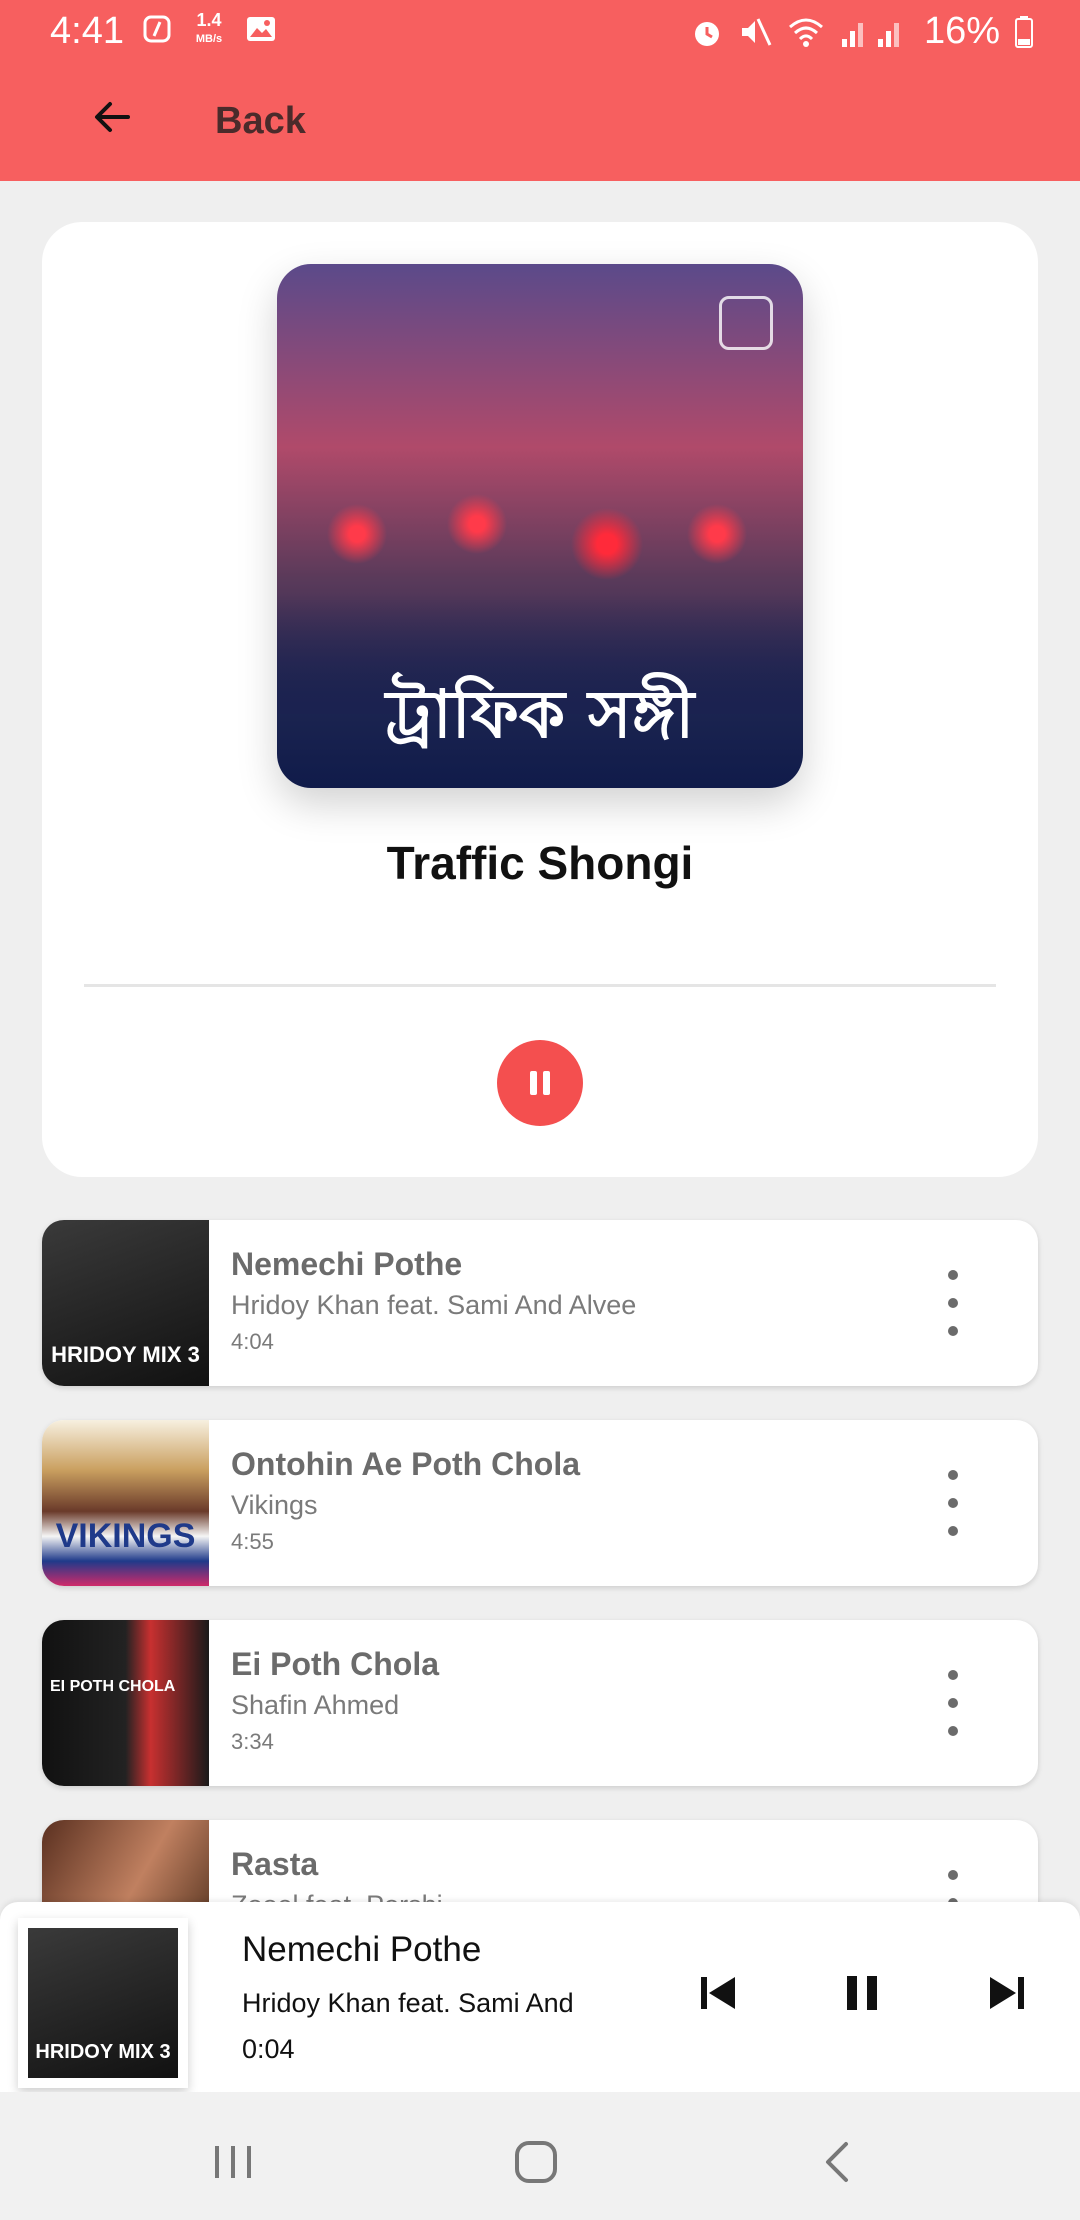  Describe the element at coordinates (125, 1703) in the screenshot. I see `track-thumbnail: EI POTH CHOLA` at that location.